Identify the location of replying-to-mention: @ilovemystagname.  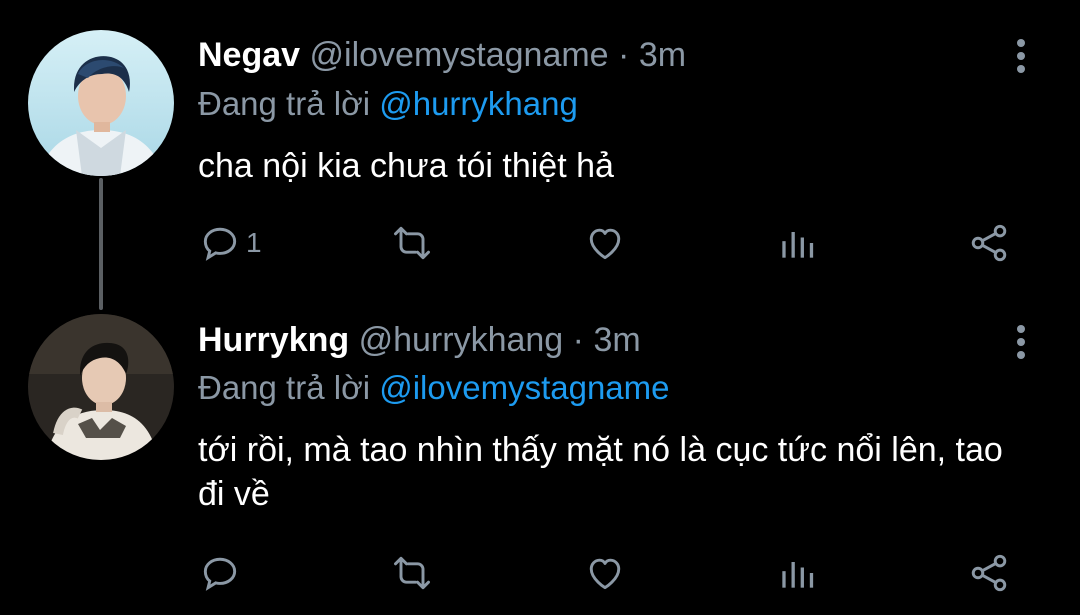
(524, 387).